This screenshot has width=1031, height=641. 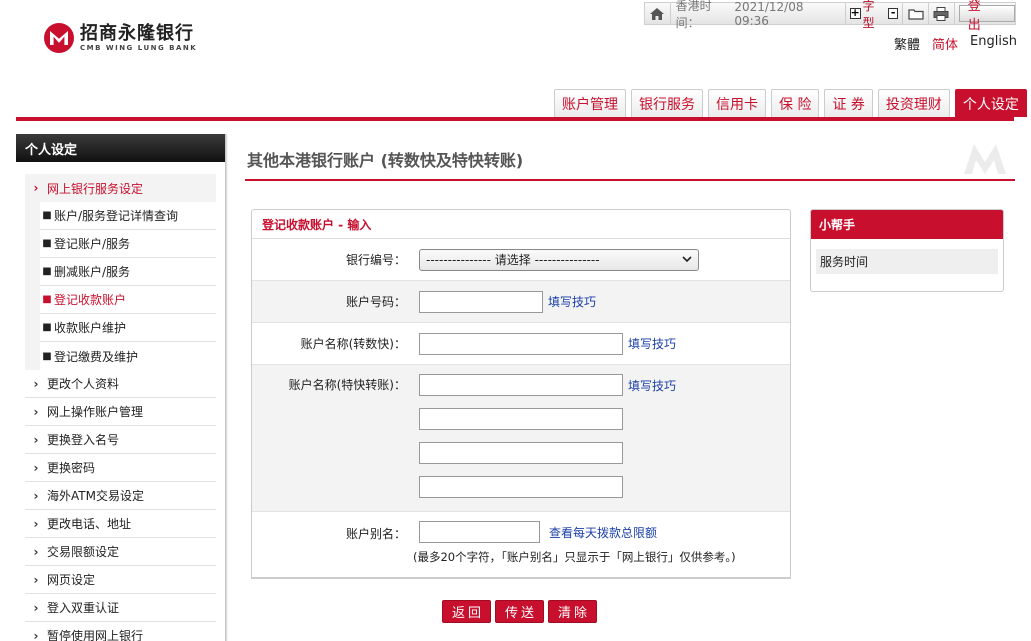 What do you see at coordinates (96, 356) in the screenshot?
I see `sidebar-subitem-label: 登记缴费及维护` at bounding box center [96, 356].